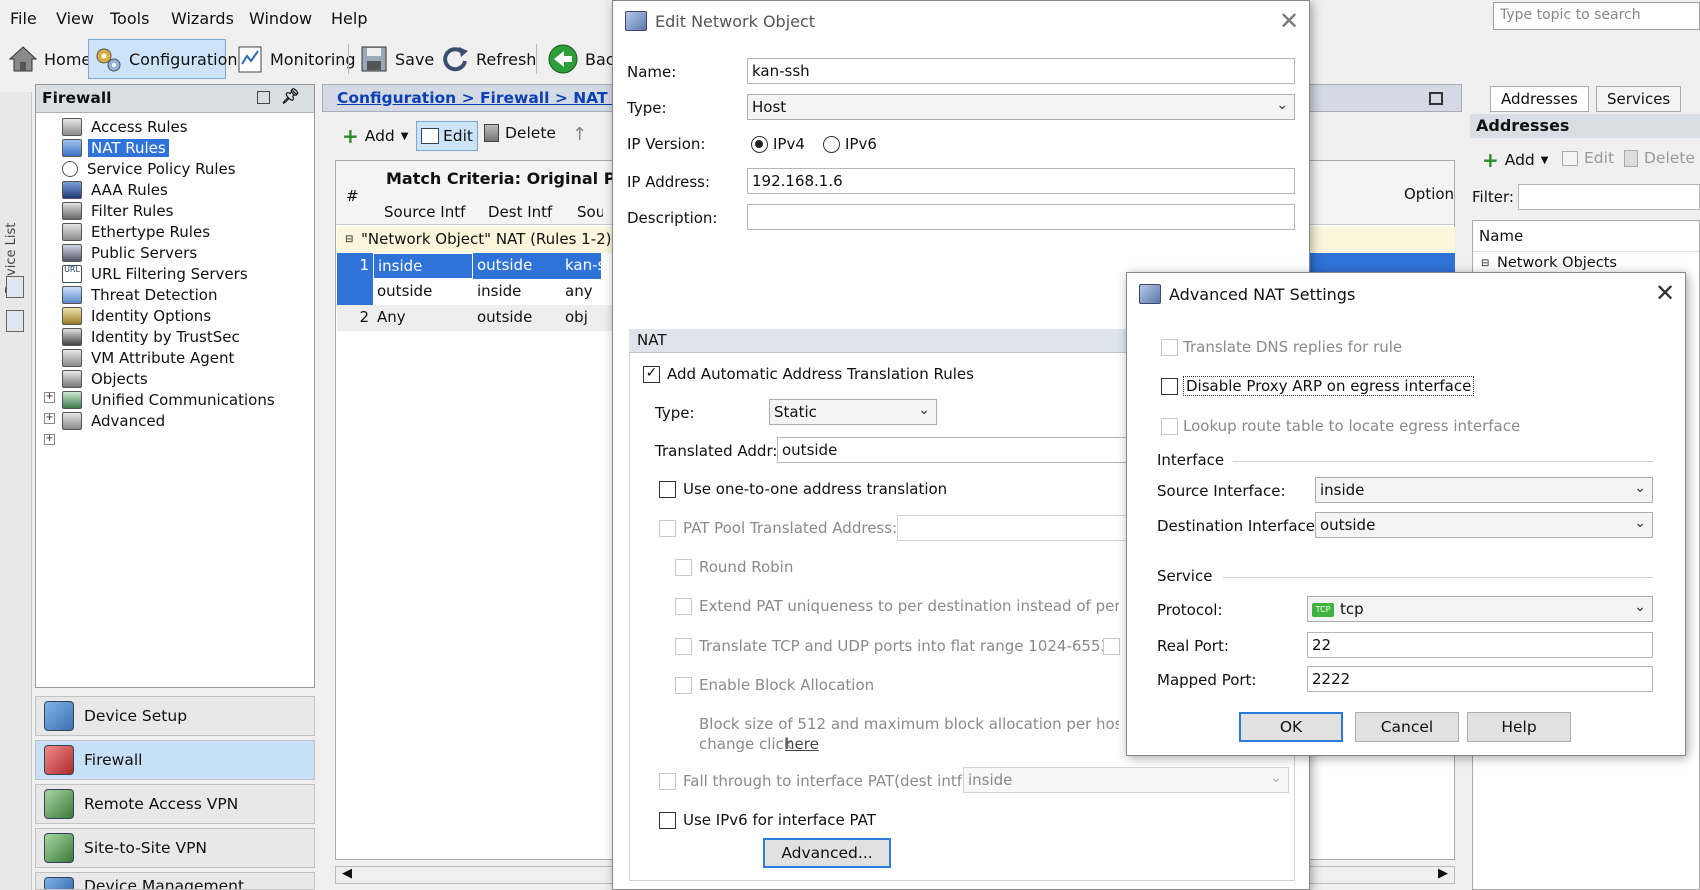  I want to click on fall-through-checkbox, so click(667, 781).